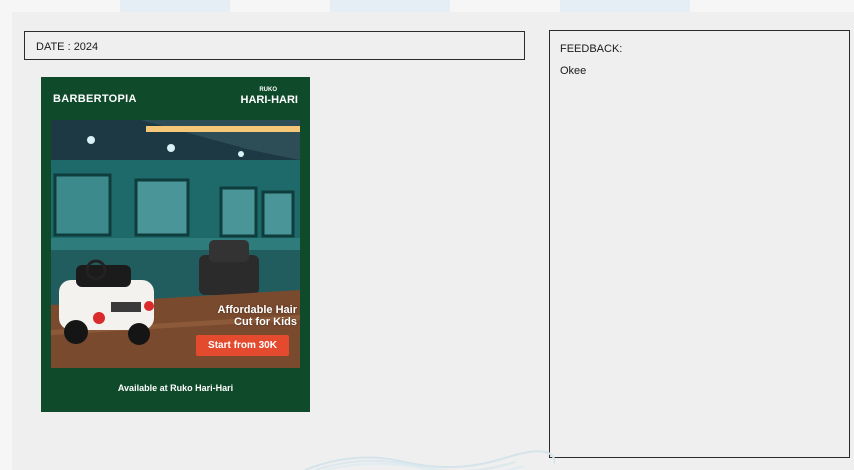 This screenshot has height=470, width=854. What do you see at coordinates (95, 99) in the screenshot?
I see `brand-logo: BARBERTOPIA` at bounding box center [95, 99].